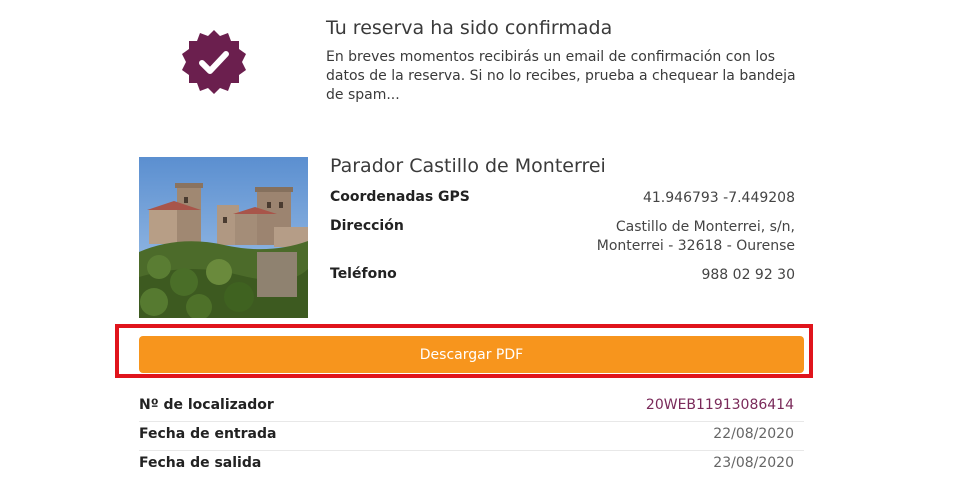 This screenshot has width=959, height=479. I want to click on checkin-value: 22/08/2020, so click(753, 434).